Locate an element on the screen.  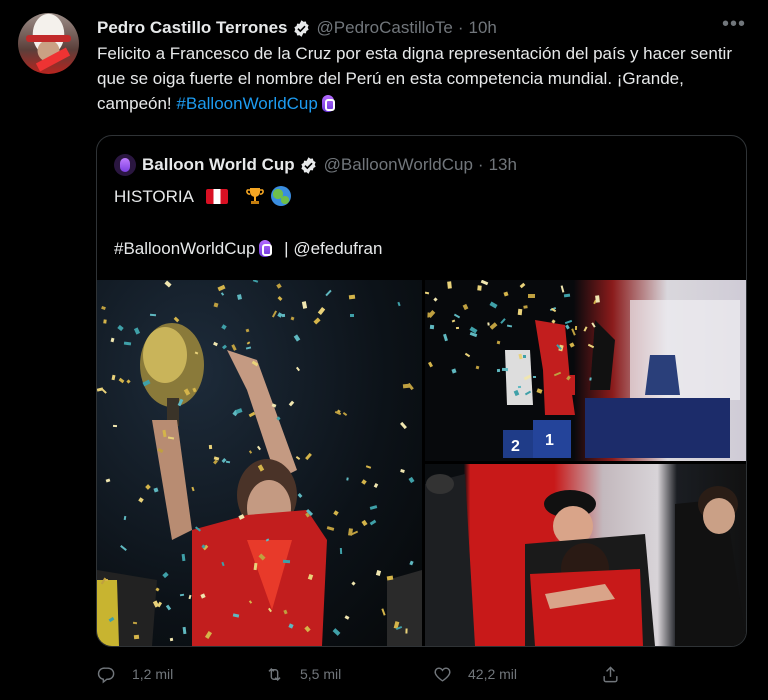
quoted-header: Balloon World Cup @BalloonWorldCup · 13h is located at coordinates (315, 165).